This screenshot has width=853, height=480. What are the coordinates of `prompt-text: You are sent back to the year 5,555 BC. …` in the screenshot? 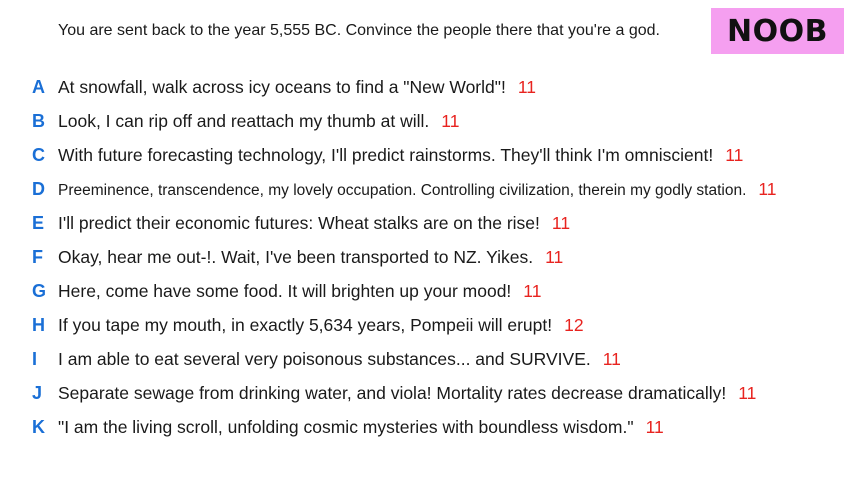 It's located at (359, 30).